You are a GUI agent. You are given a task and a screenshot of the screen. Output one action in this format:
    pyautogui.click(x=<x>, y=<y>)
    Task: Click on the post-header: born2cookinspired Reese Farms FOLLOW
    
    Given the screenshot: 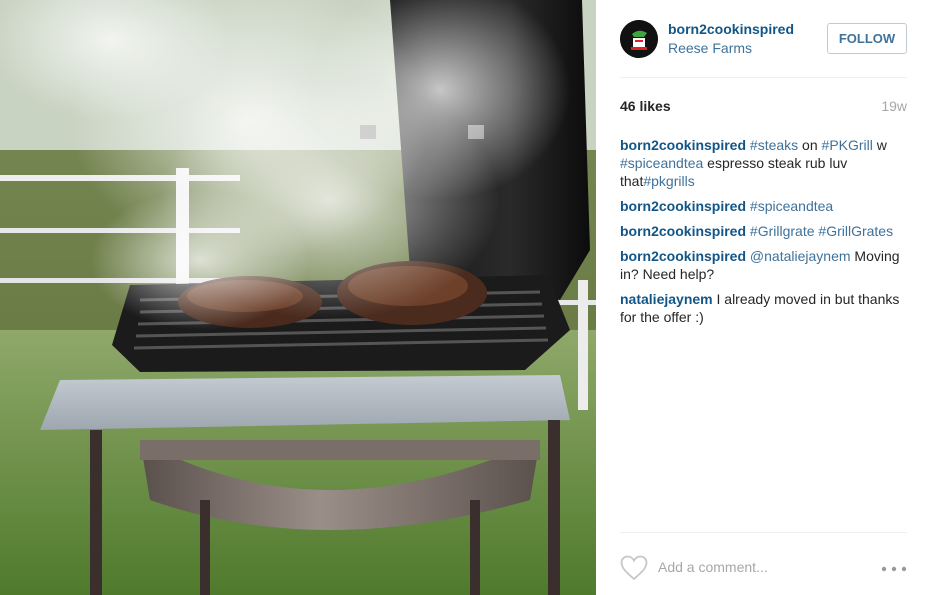 What is the action you would take?
    pyautogui.click(x=763, y=48)
    